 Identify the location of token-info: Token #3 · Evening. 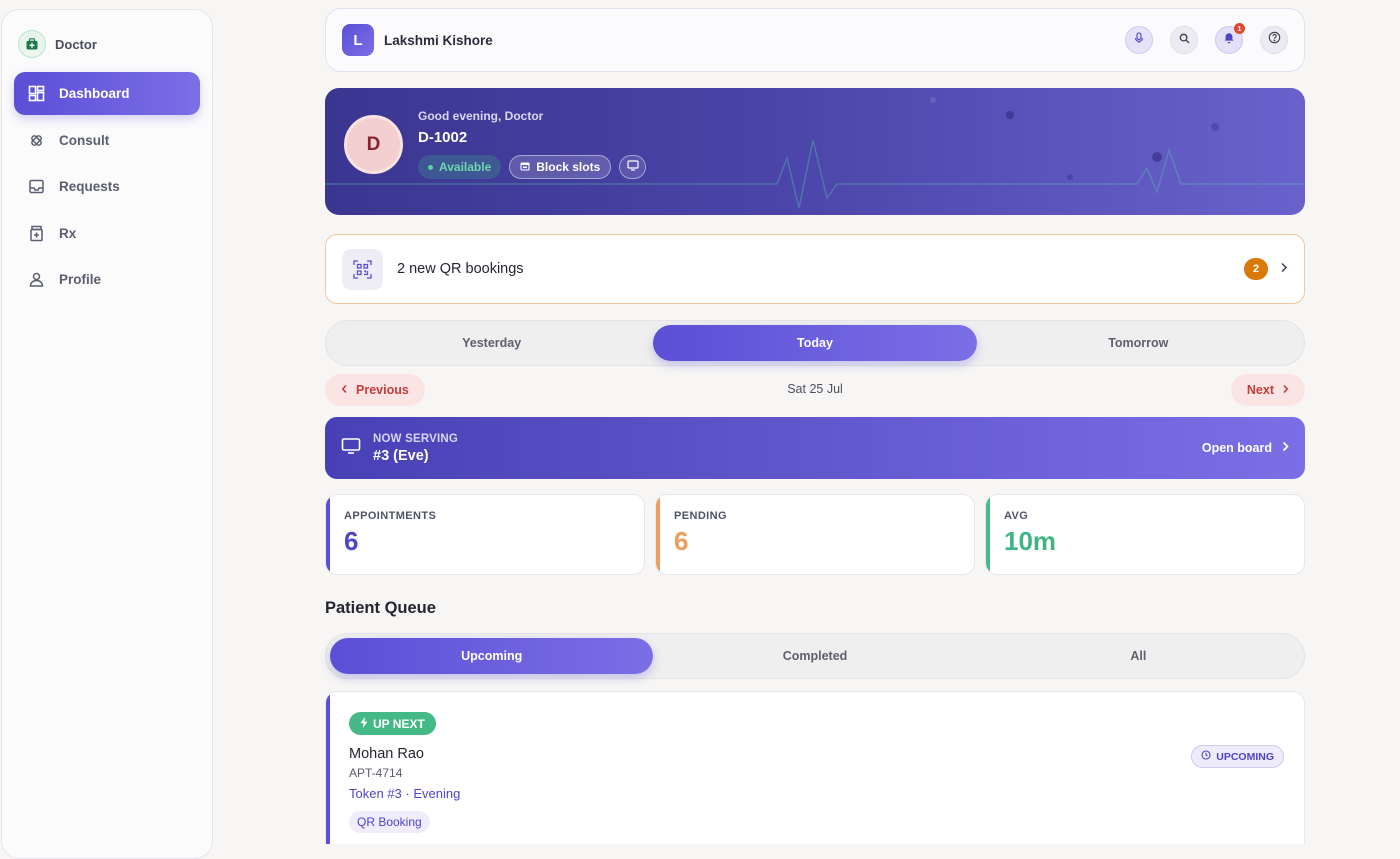
(405, 793).